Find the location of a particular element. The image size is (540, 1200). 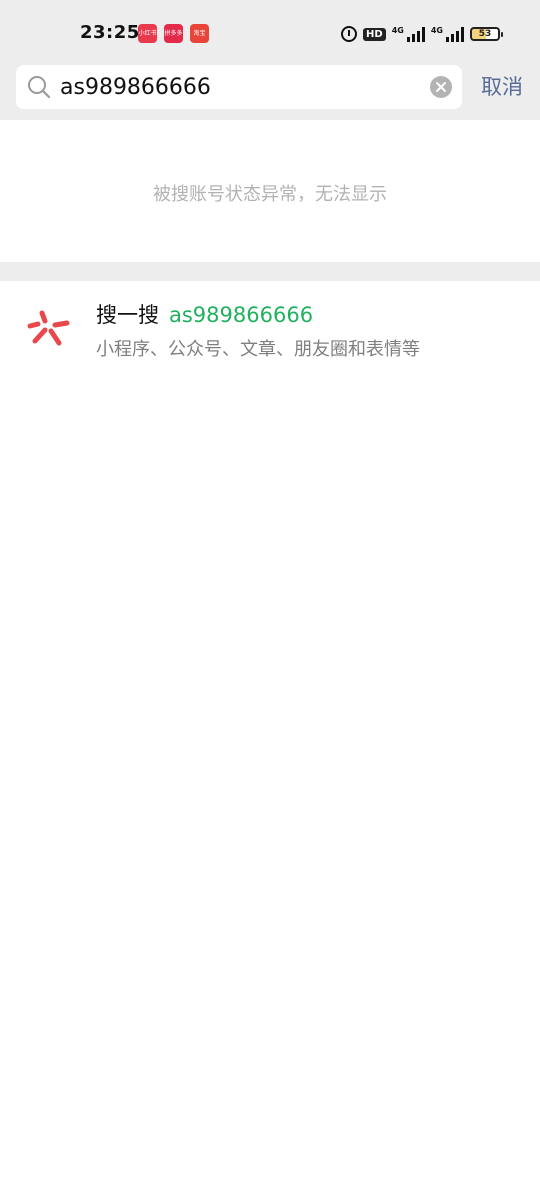

pinduoduo-app-icon: 拼多多 is located at coordinates (173, 33).